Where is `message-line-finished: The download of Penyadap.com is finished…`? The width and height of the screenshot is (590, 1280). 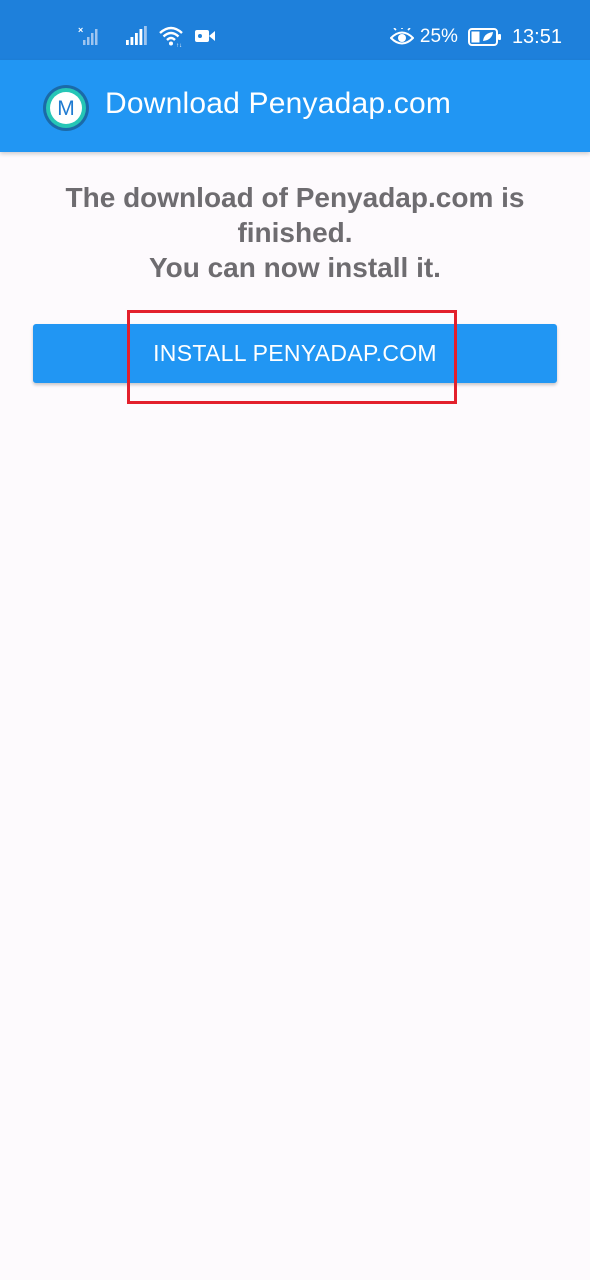 message-line-finished: The download of Penyadap.com is finished… is located at coordinates (295, 215).